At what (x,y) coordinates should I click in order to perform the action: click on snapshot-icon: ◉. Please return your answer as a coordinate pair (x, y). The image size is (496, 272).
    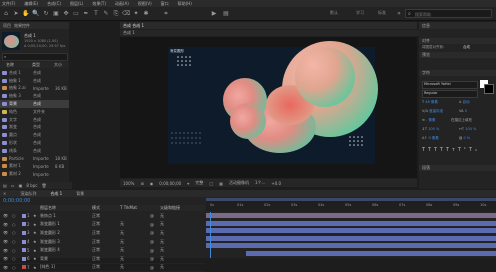
    Looking at the image, I should click on (152, 183).